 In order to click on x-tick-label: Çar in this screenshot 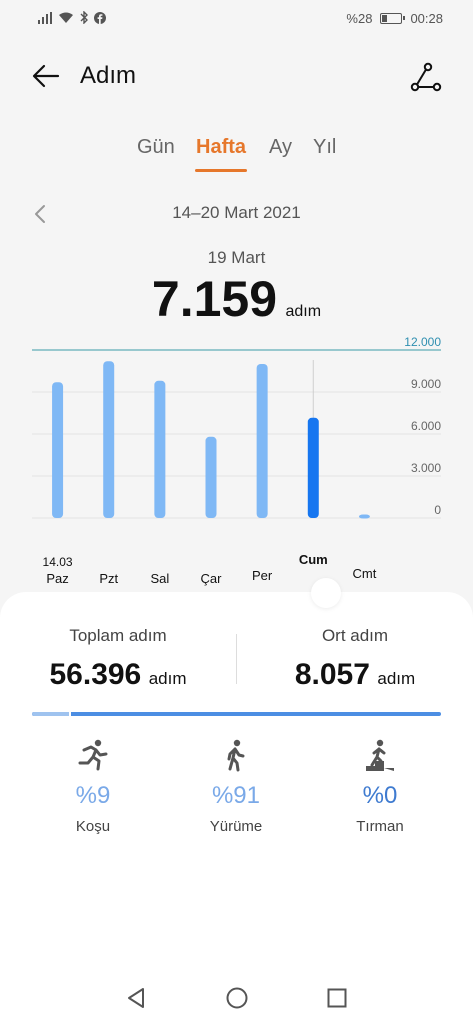, I will do `click(212, 578)`.